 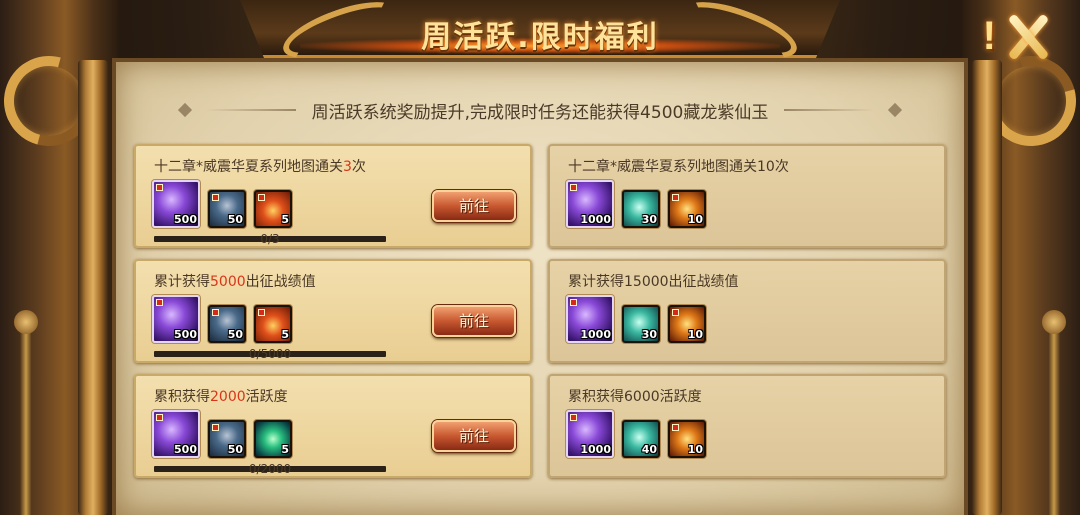 What do you see at coordinates (829, 110) in the screenshot?
I see `subtitle-line-right` at bounding box center [829, 110].